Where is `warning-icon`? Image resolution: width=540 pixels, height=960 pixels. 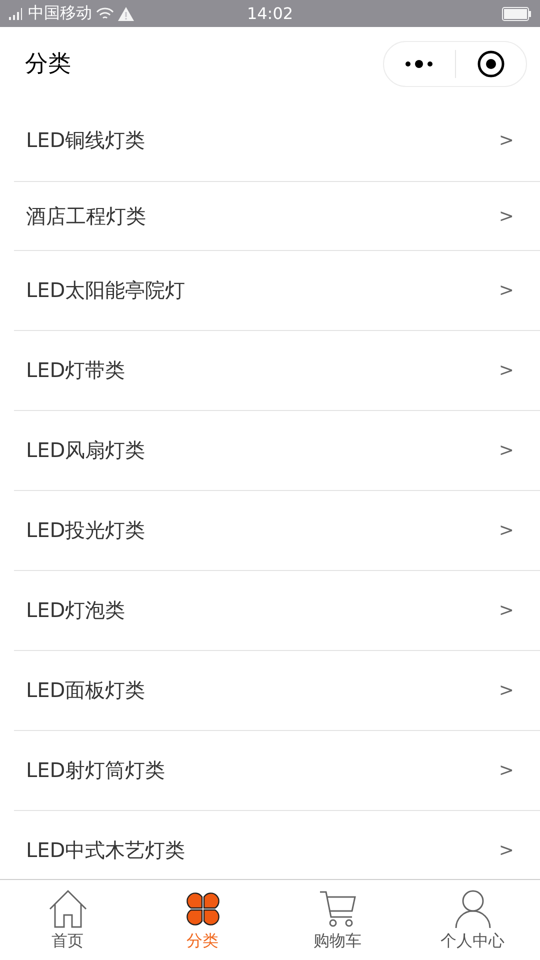 warning-icon is located at coordinates (126, 13).